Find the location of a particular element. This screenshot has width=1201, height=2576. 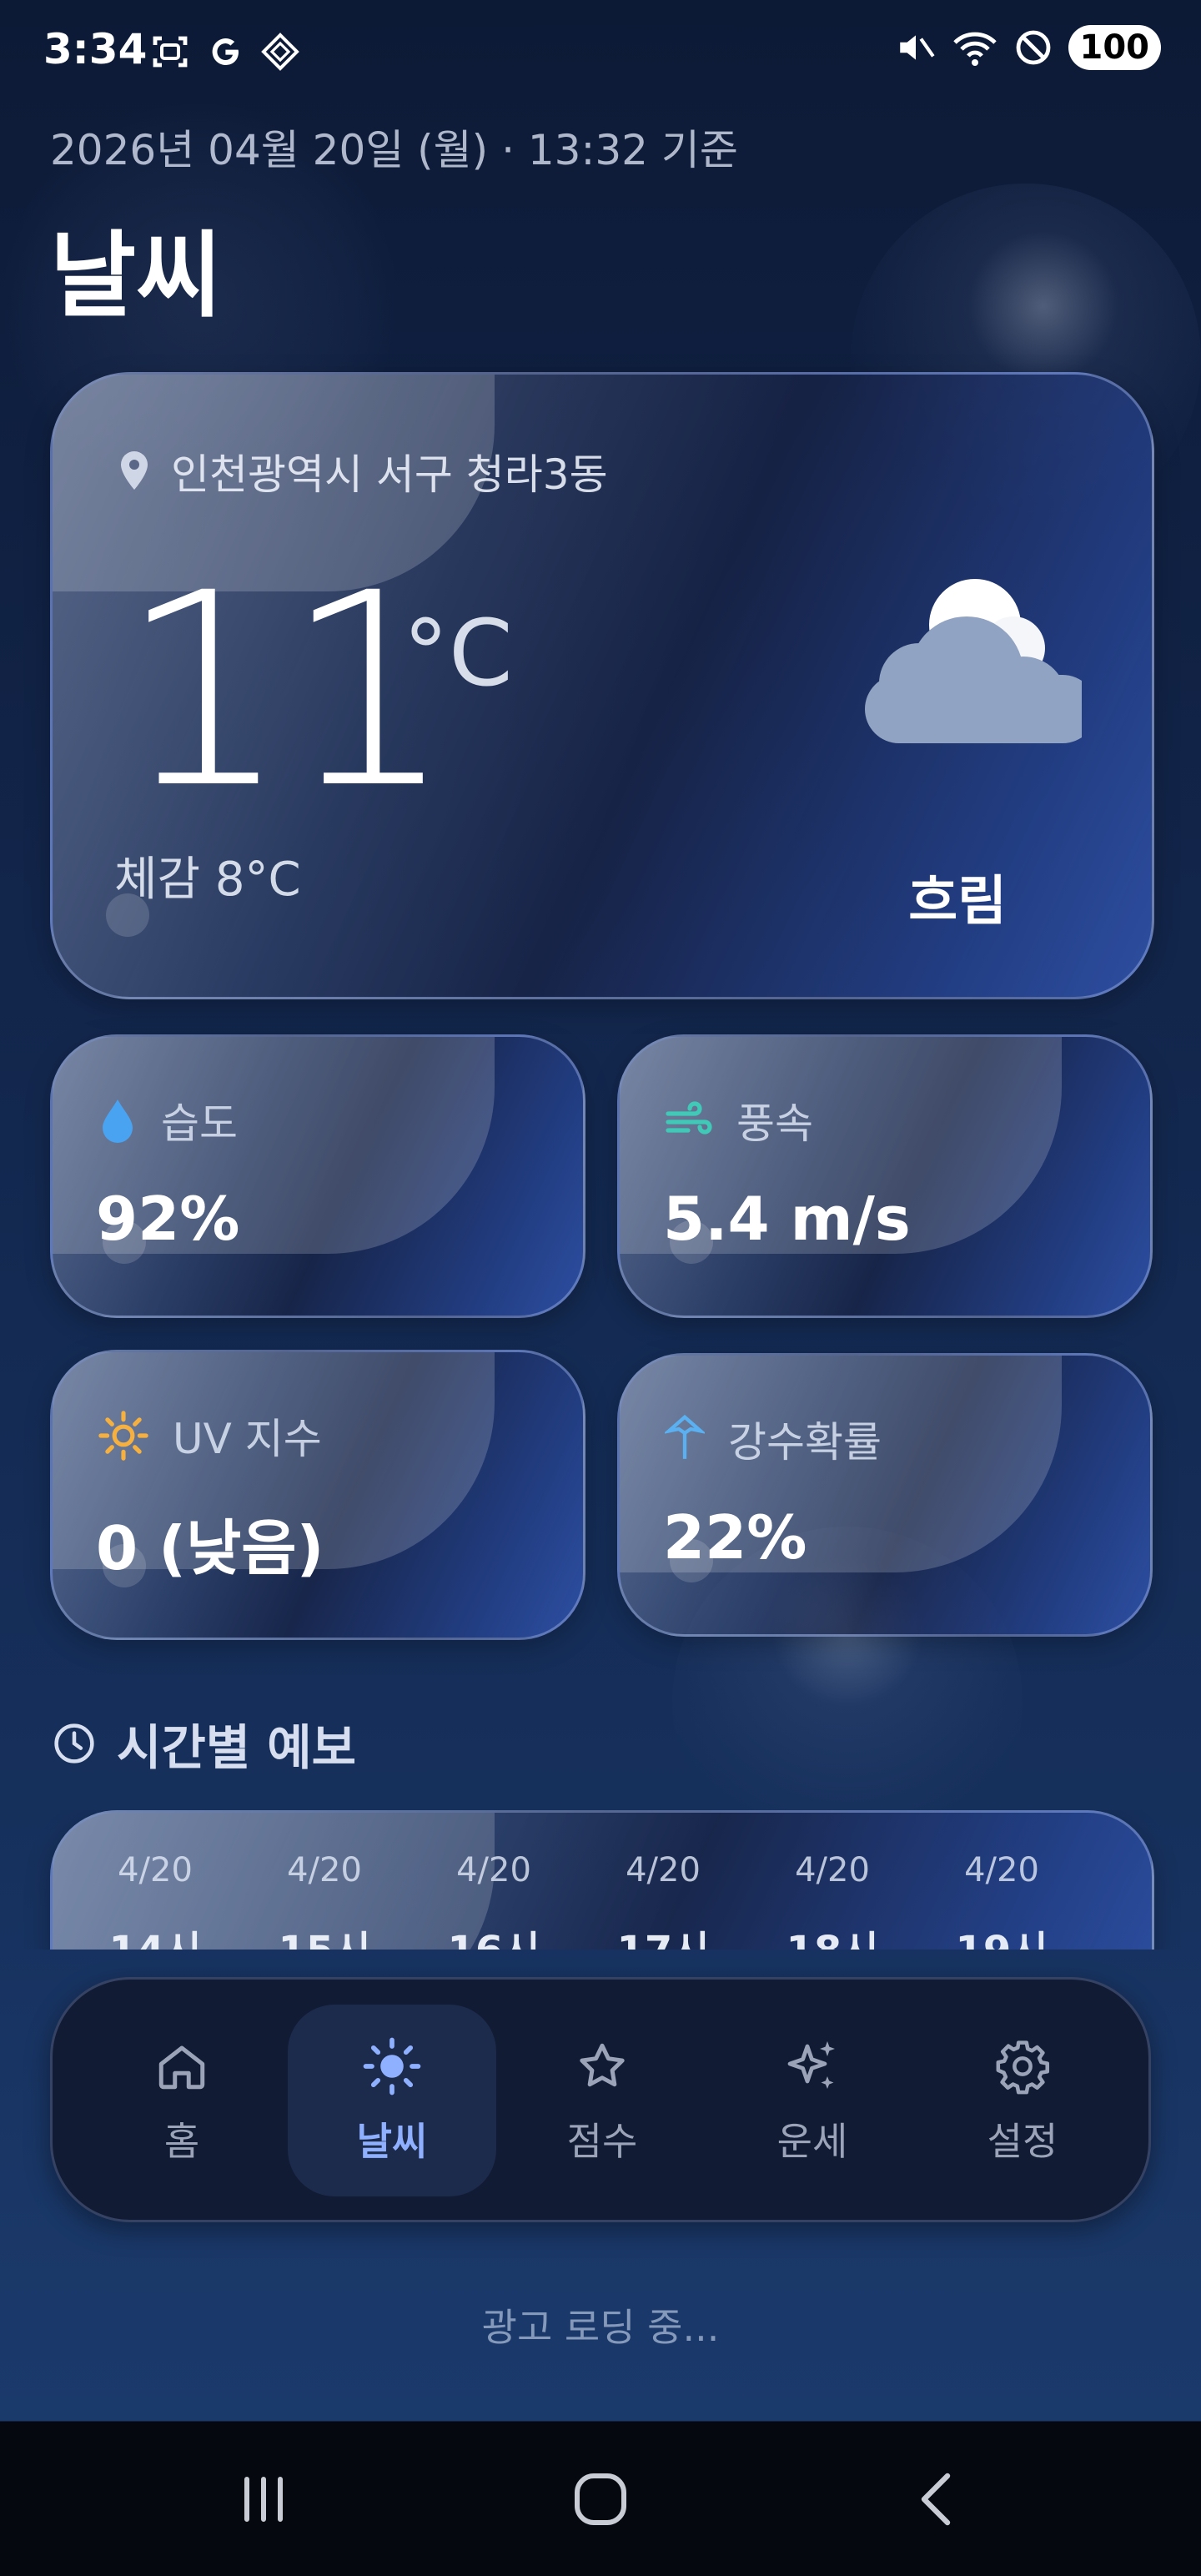

feels-like: 체감 8°C is located at coordinates (208, 880).